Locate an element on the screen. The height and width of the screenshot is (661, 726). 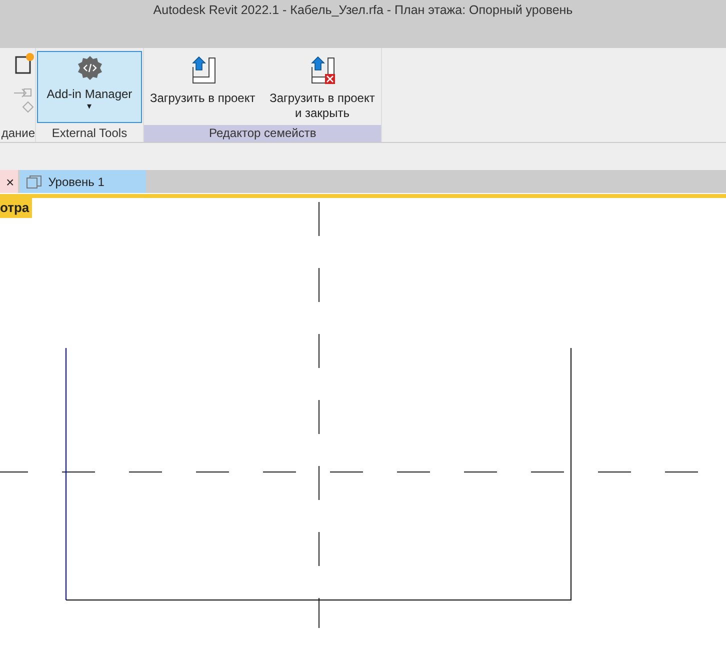
panel-label: Редактор семейств is located at coordinates (263, 133).